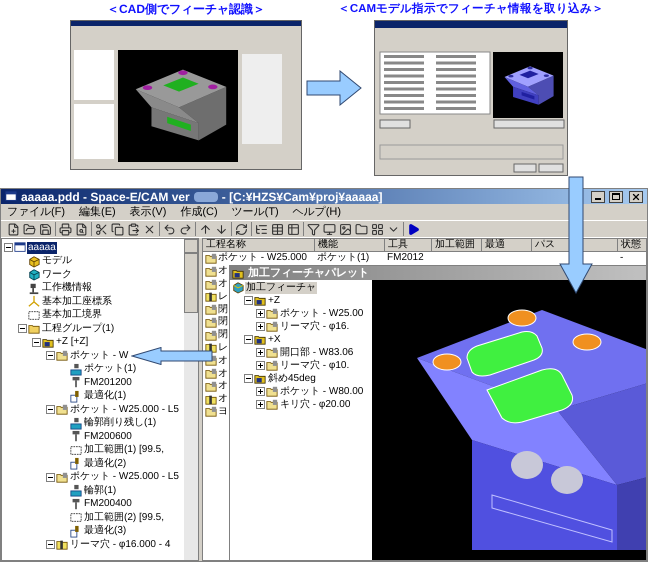 The height and width of the screenshot is (562, 648). Describe the element at coordinates (313, 229) in the screenshot. I see `filter-icon` at that location.